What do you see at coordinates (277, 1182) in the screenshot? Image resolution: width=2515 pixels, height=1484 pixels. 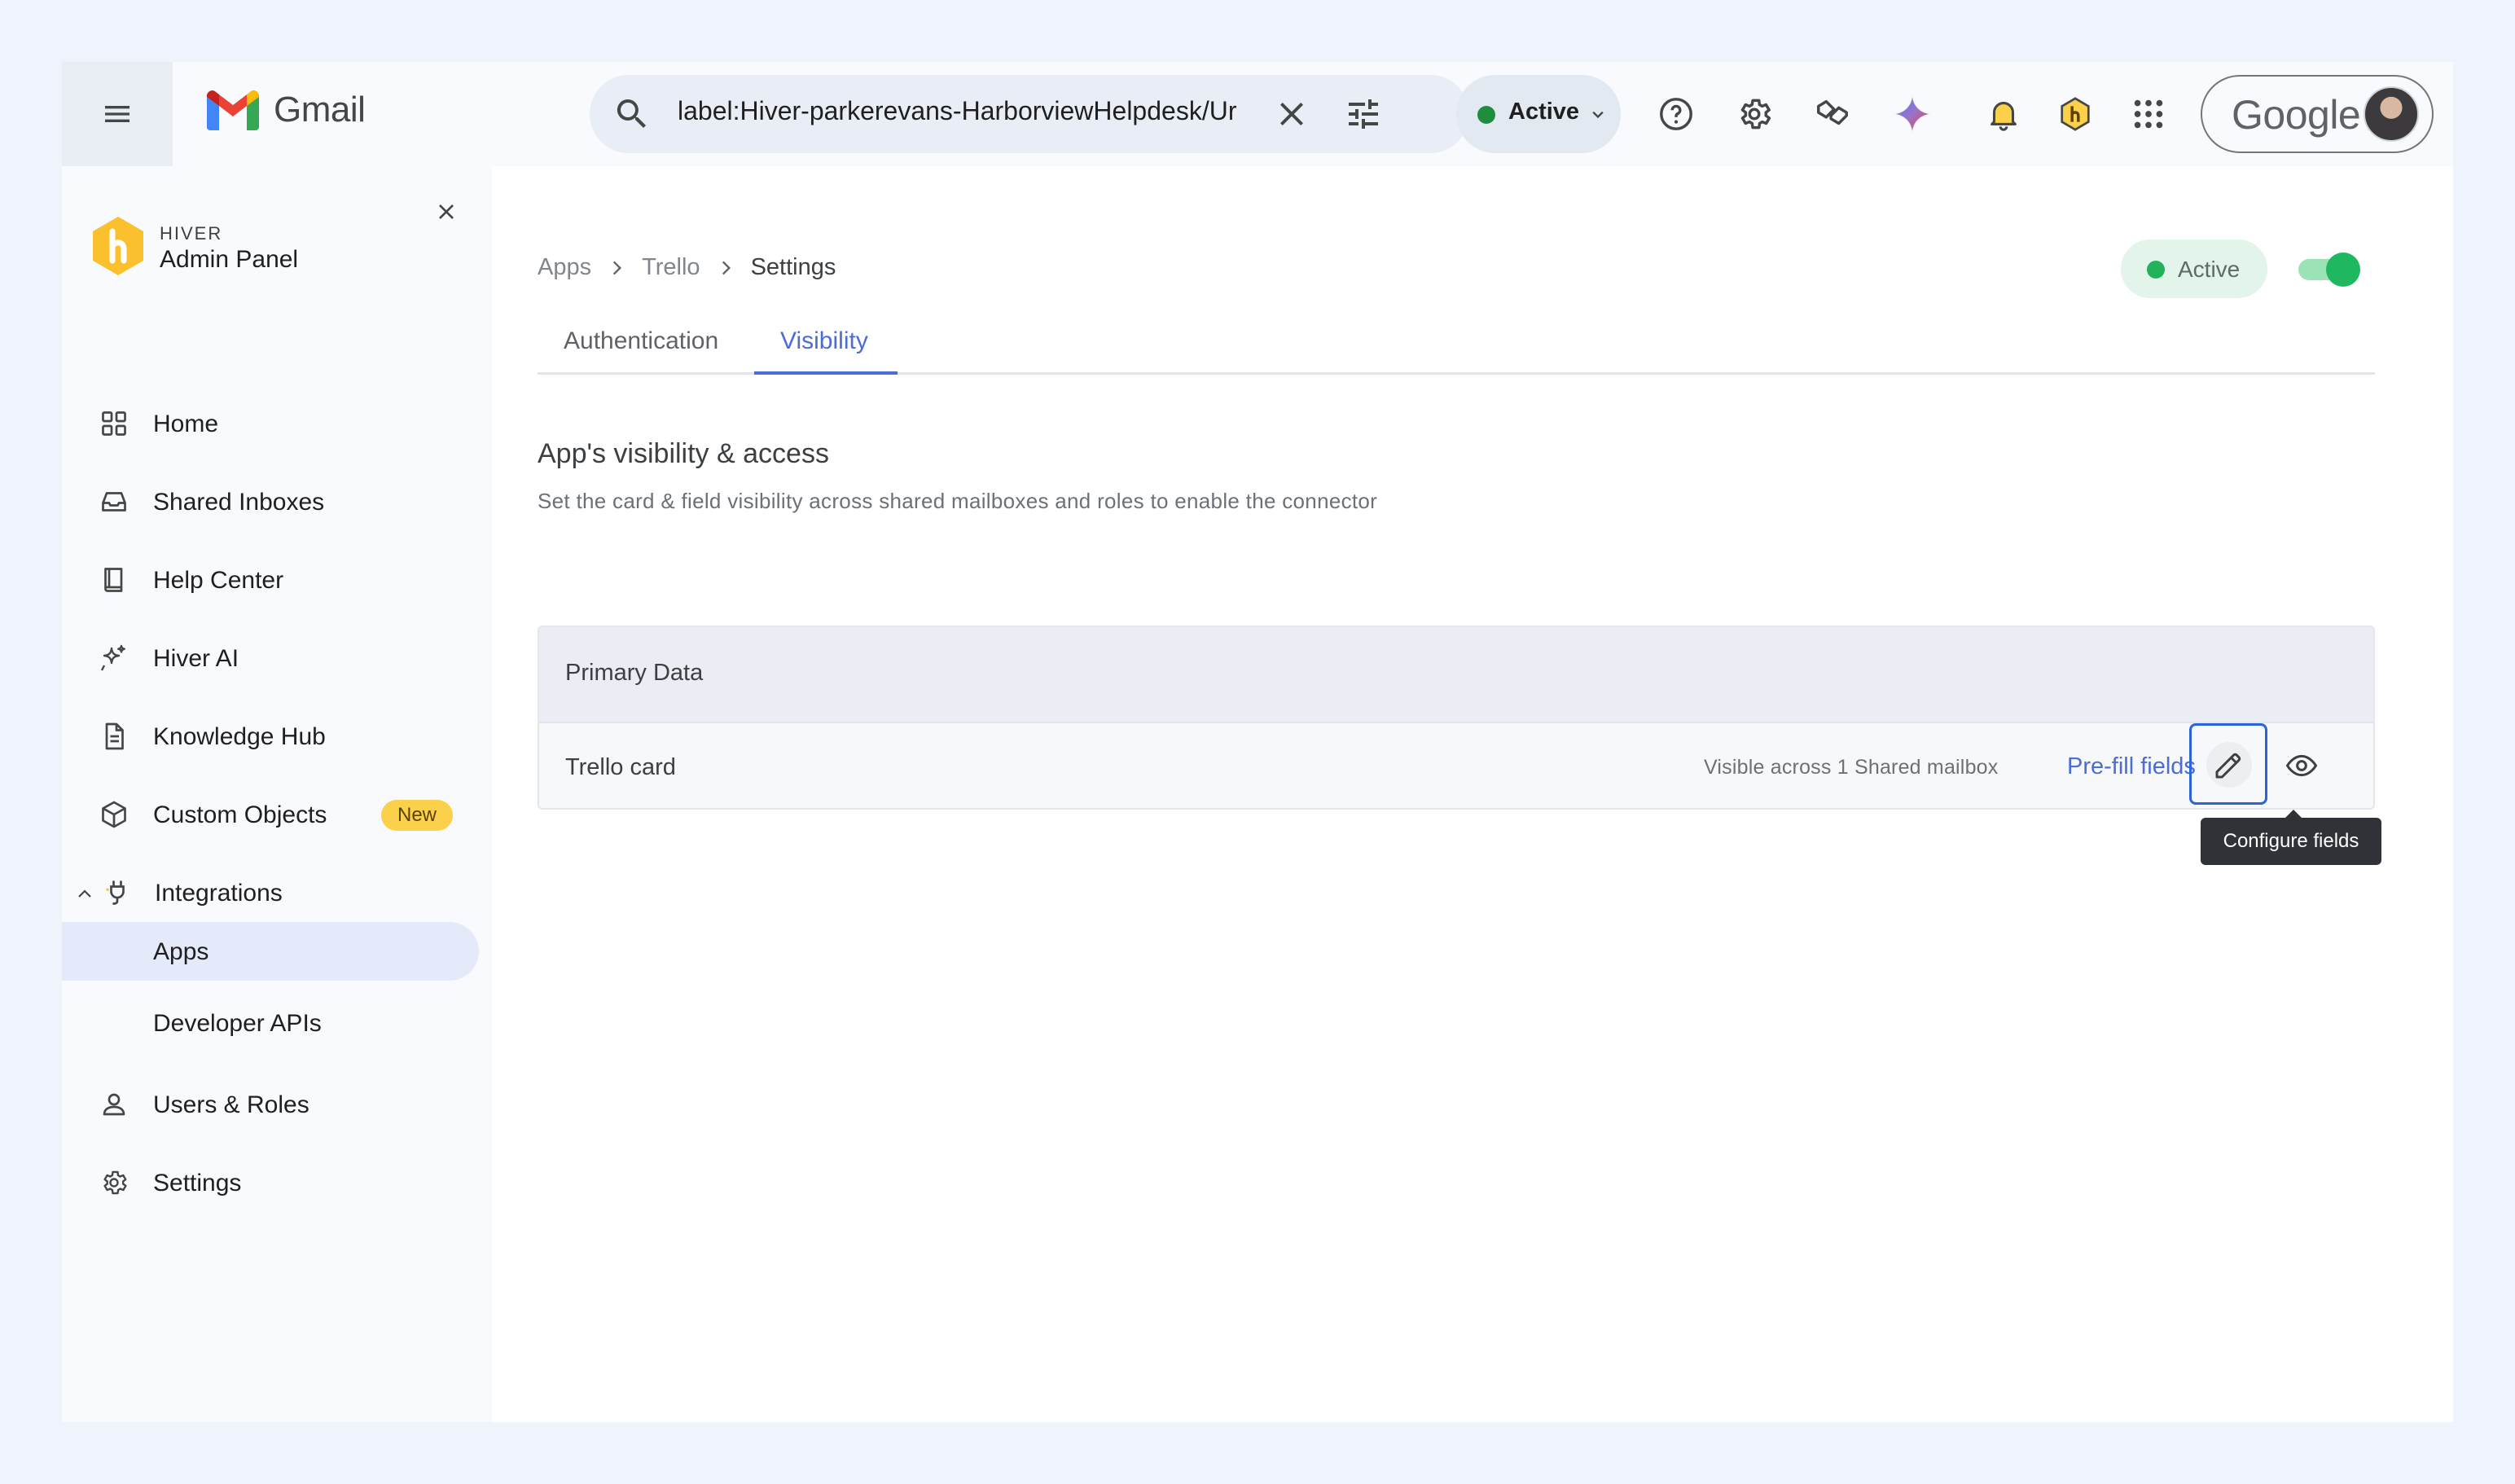 I see `sidebar-item-settings: Settings` at bounding box center [277, 1182].